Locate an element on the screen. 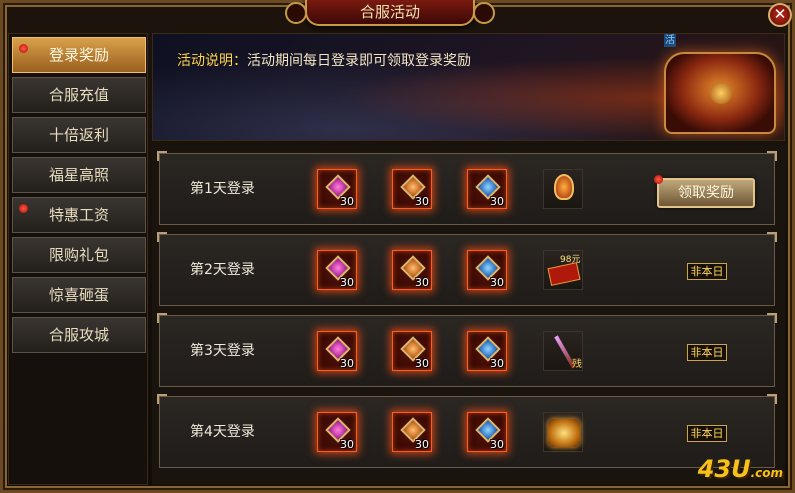 The image size is (795, 493). sidebar-item-label: 惊喜砸蛋 is located at coordinates (78, 295).